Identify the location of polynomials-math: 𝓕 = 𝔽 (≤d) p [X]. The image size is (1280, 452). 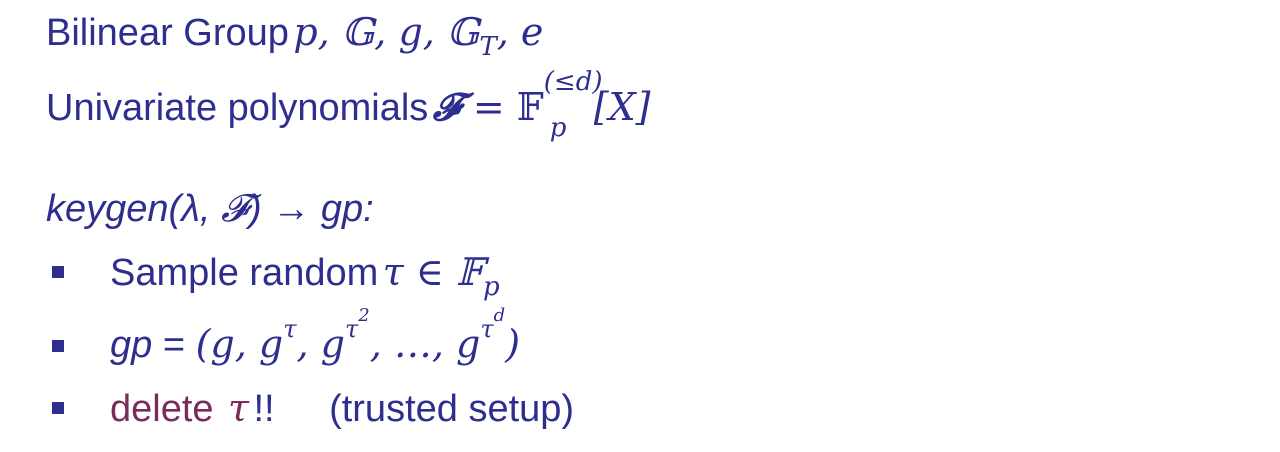
(541, 105).